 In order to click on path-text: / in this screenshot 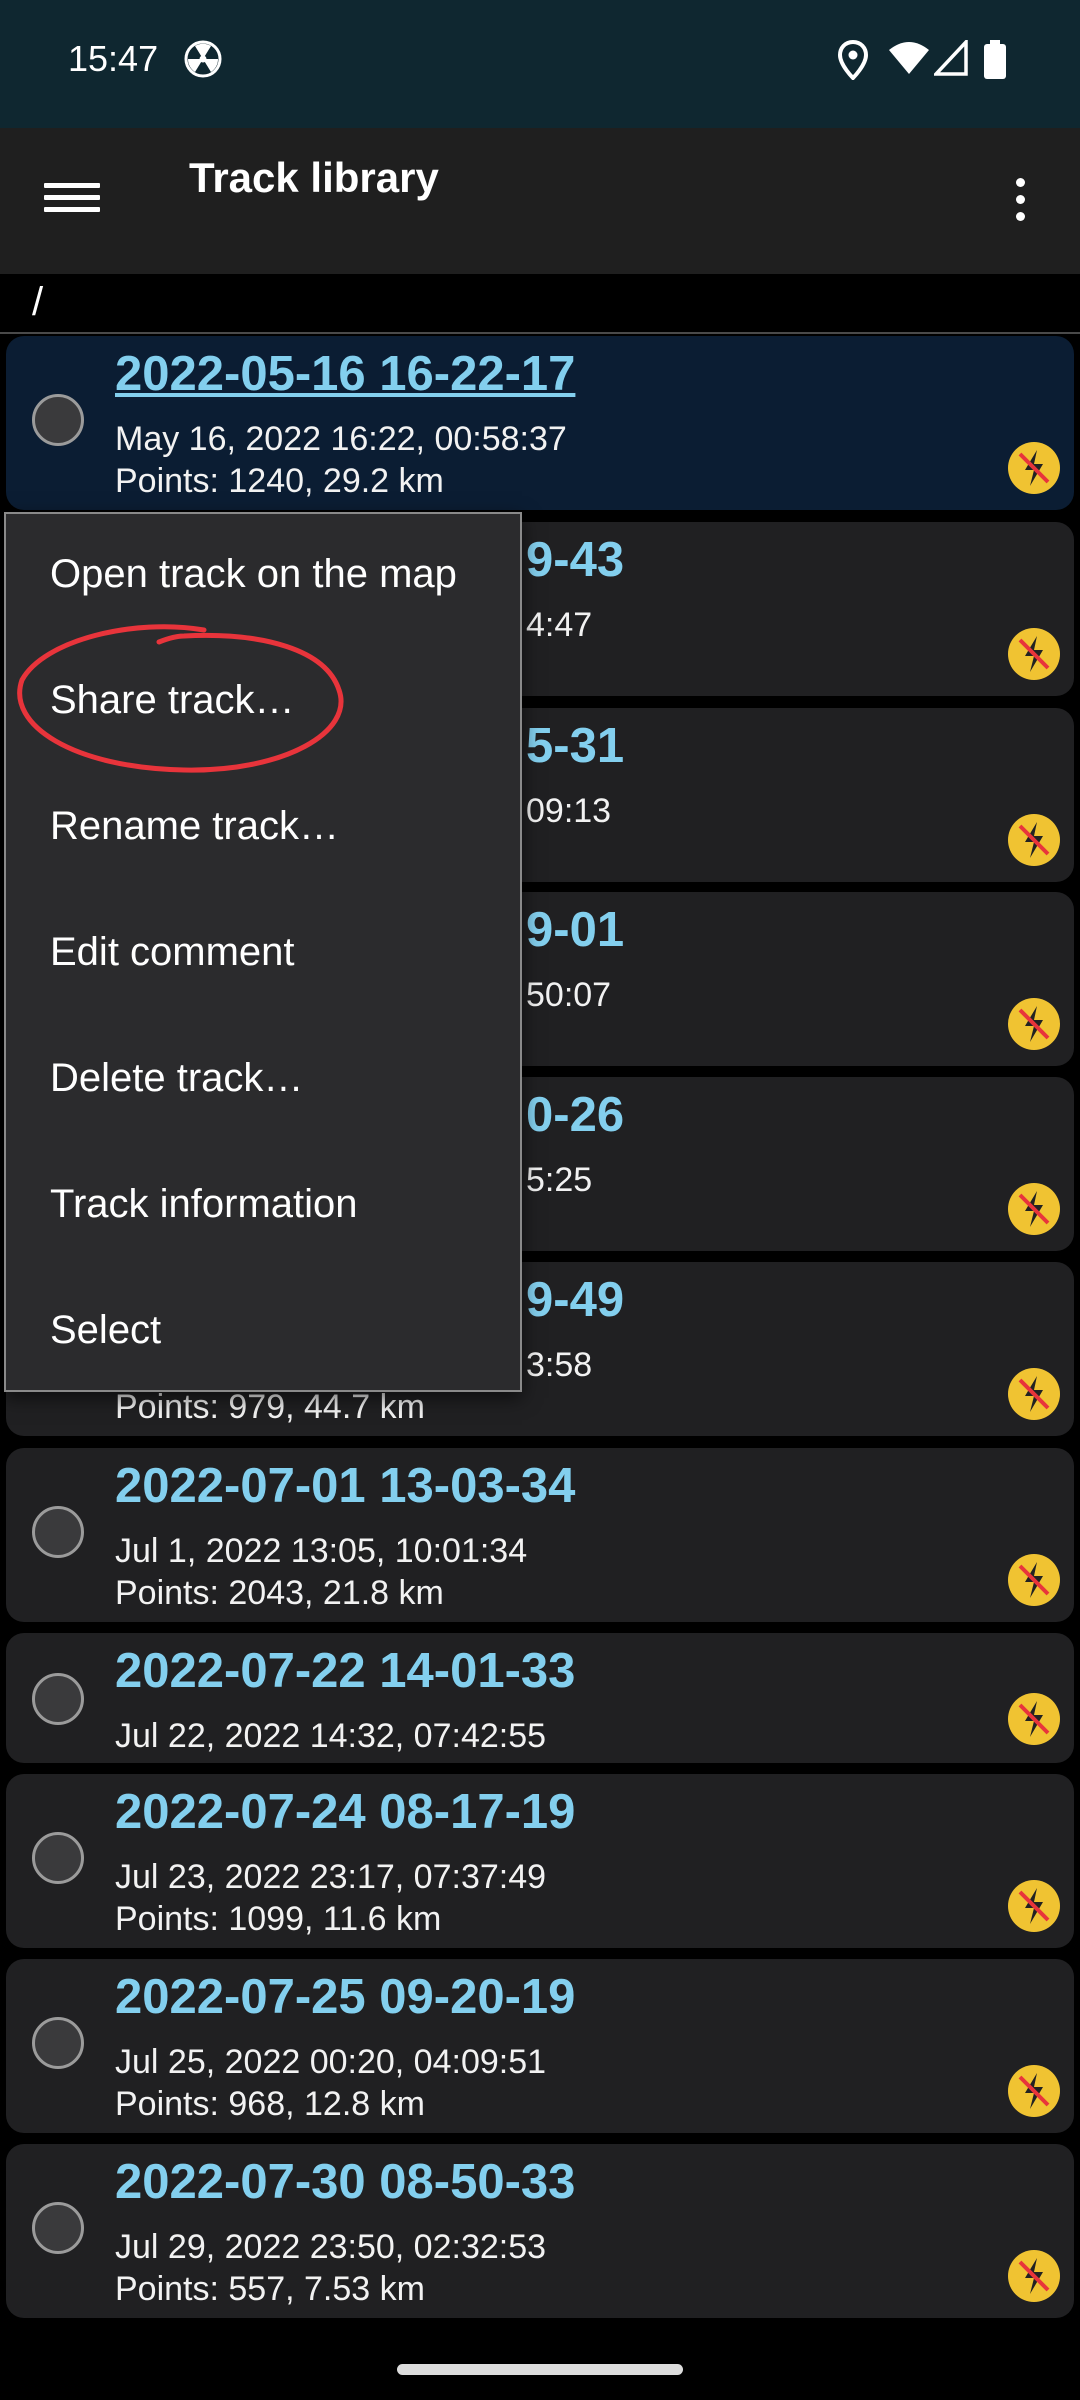, I will do `click(38, 302)`.